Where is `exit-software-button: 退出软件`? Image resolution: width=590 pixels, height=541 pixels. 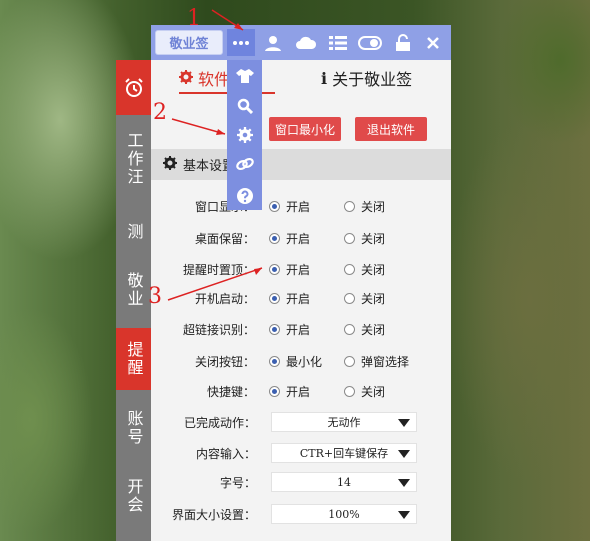 exit-software-button: 退出软件 is located at coordinates (391, 129).